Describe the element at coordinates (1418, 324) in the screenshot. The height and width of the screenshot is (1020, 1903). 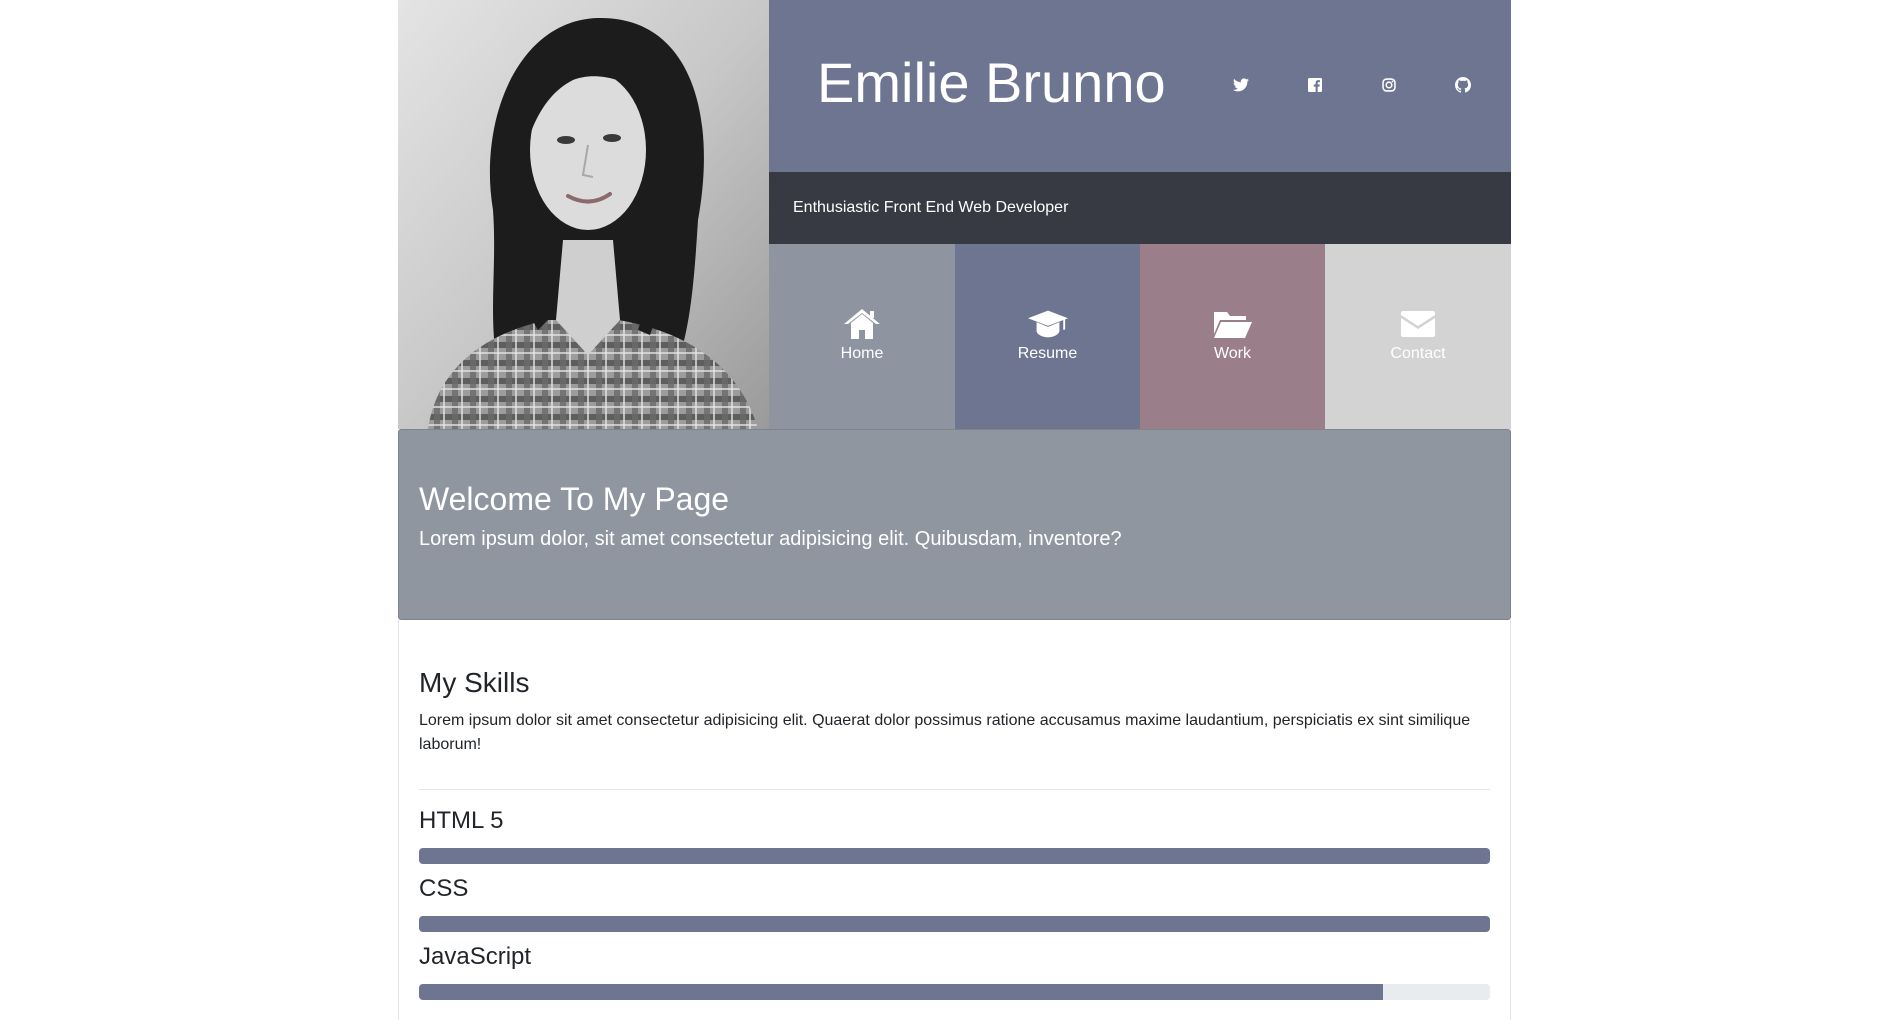
I see `envelope-icon` at that location.